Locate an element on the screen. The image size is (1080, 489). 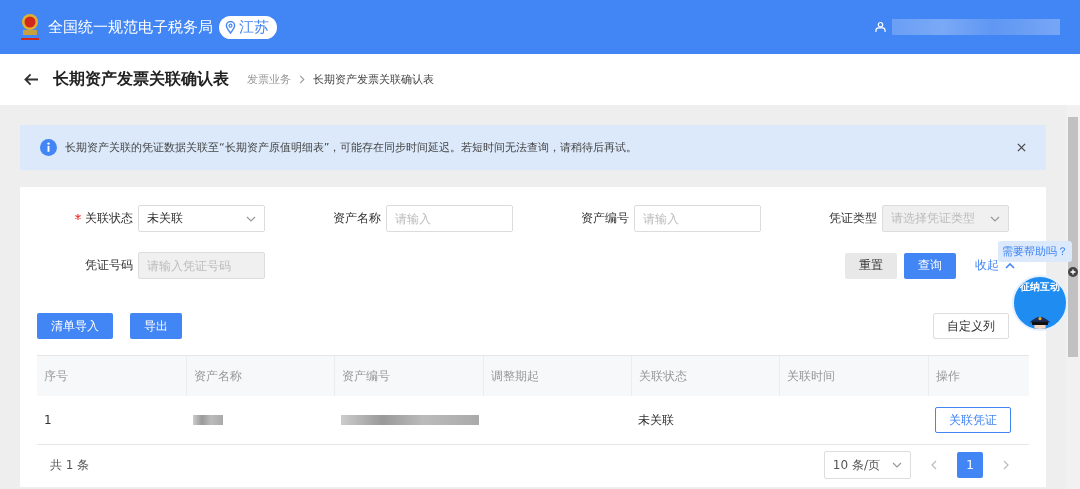
select-field: 未关联 is located at coordinates (201, 218).